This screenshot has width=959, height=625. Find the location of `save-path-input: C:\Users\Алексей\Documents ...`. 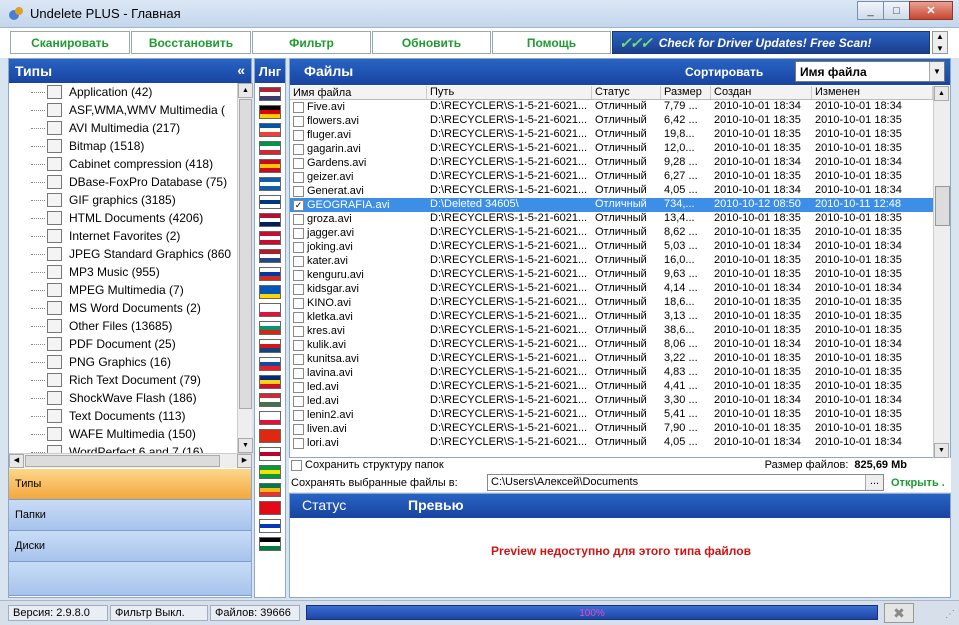

save-path-input: C:\Users\Алексей\Documents ... is located at coordinates (685, 482).